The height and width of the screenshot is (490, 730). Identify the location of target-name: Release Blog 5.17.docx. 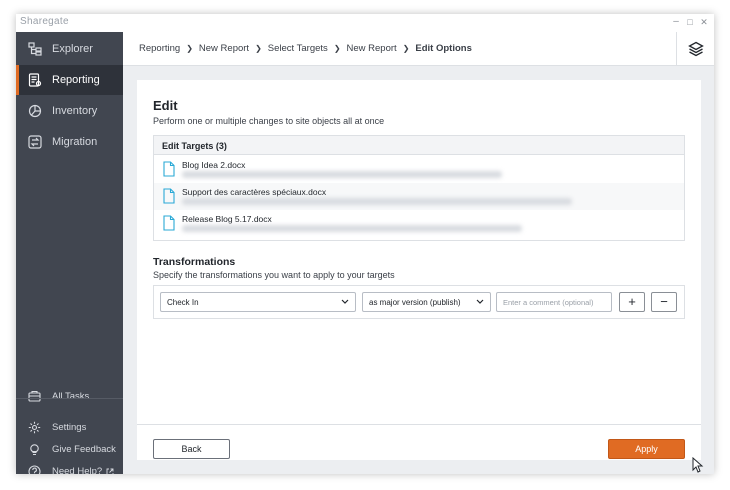
(227, 219).